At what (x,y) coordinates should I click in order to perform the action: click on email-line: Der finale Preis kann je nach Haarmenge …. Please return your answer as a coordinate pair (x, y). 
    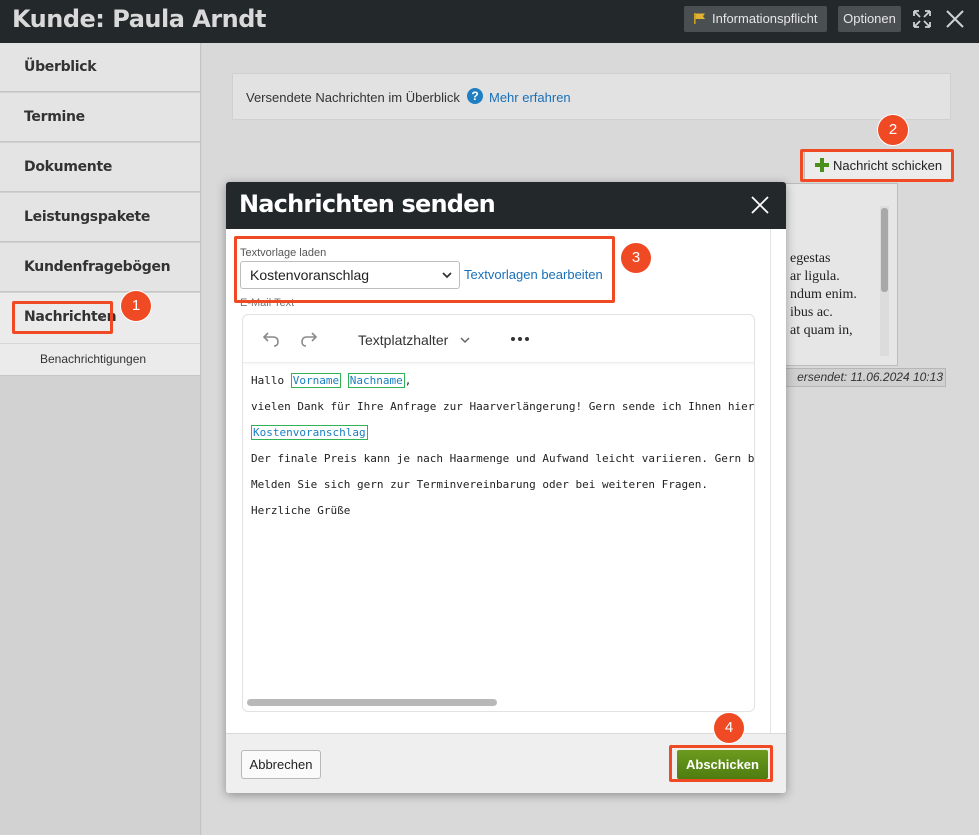
    Looking at the image, I should click on (503, 458).